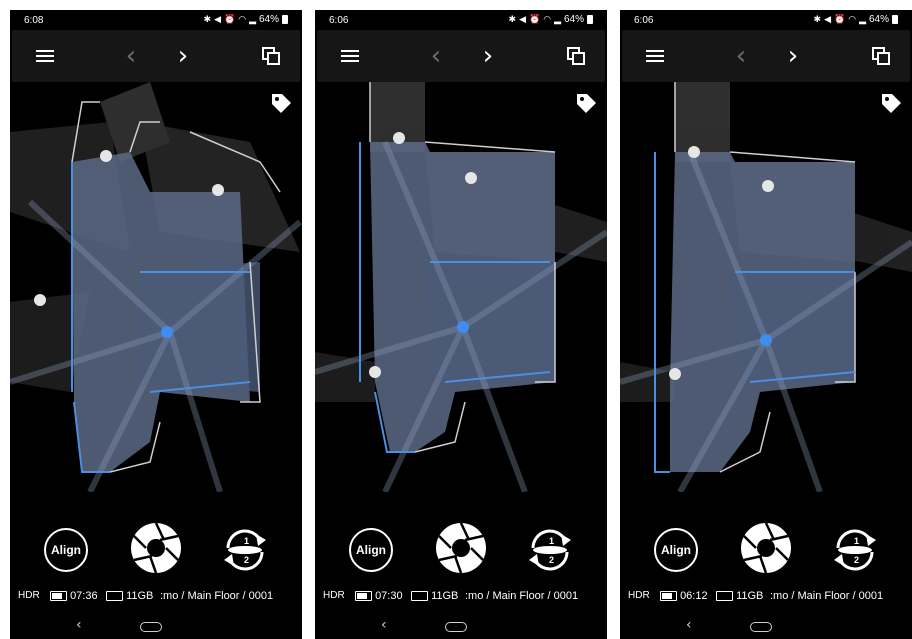  Describe the element at coordinates (766, 598) in the screenshot. I see `info-bar: HDR 06:12 11GB :mo / Main Floor / 0001` at that location.